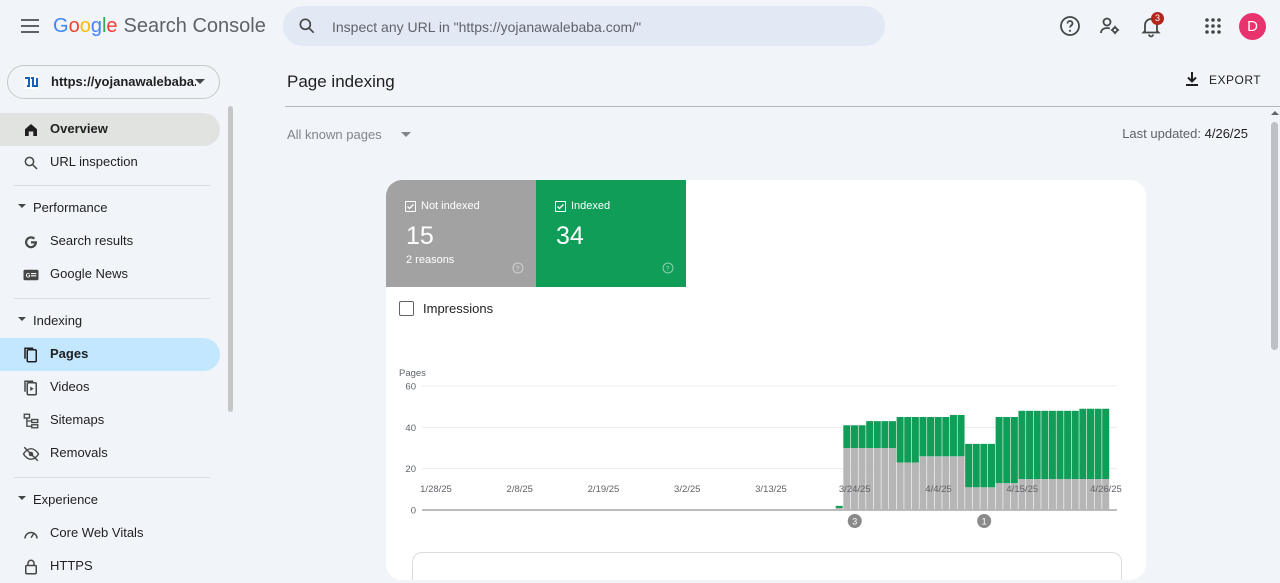 The image size is (1280, 583). Describe the element at coordinates (110, 387) in the screenshot. I see `sidebar-item-videos: Videos` at that location.